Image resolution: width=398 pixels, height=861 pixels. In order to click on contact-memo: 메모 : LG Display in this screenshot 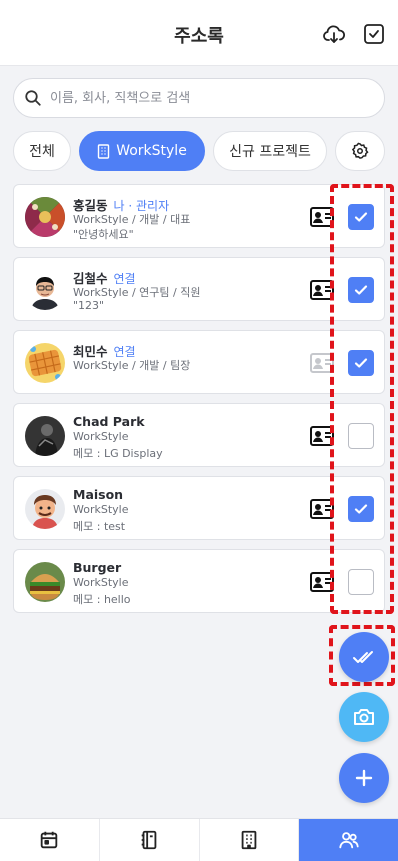, I will do `click(118, 453)`.